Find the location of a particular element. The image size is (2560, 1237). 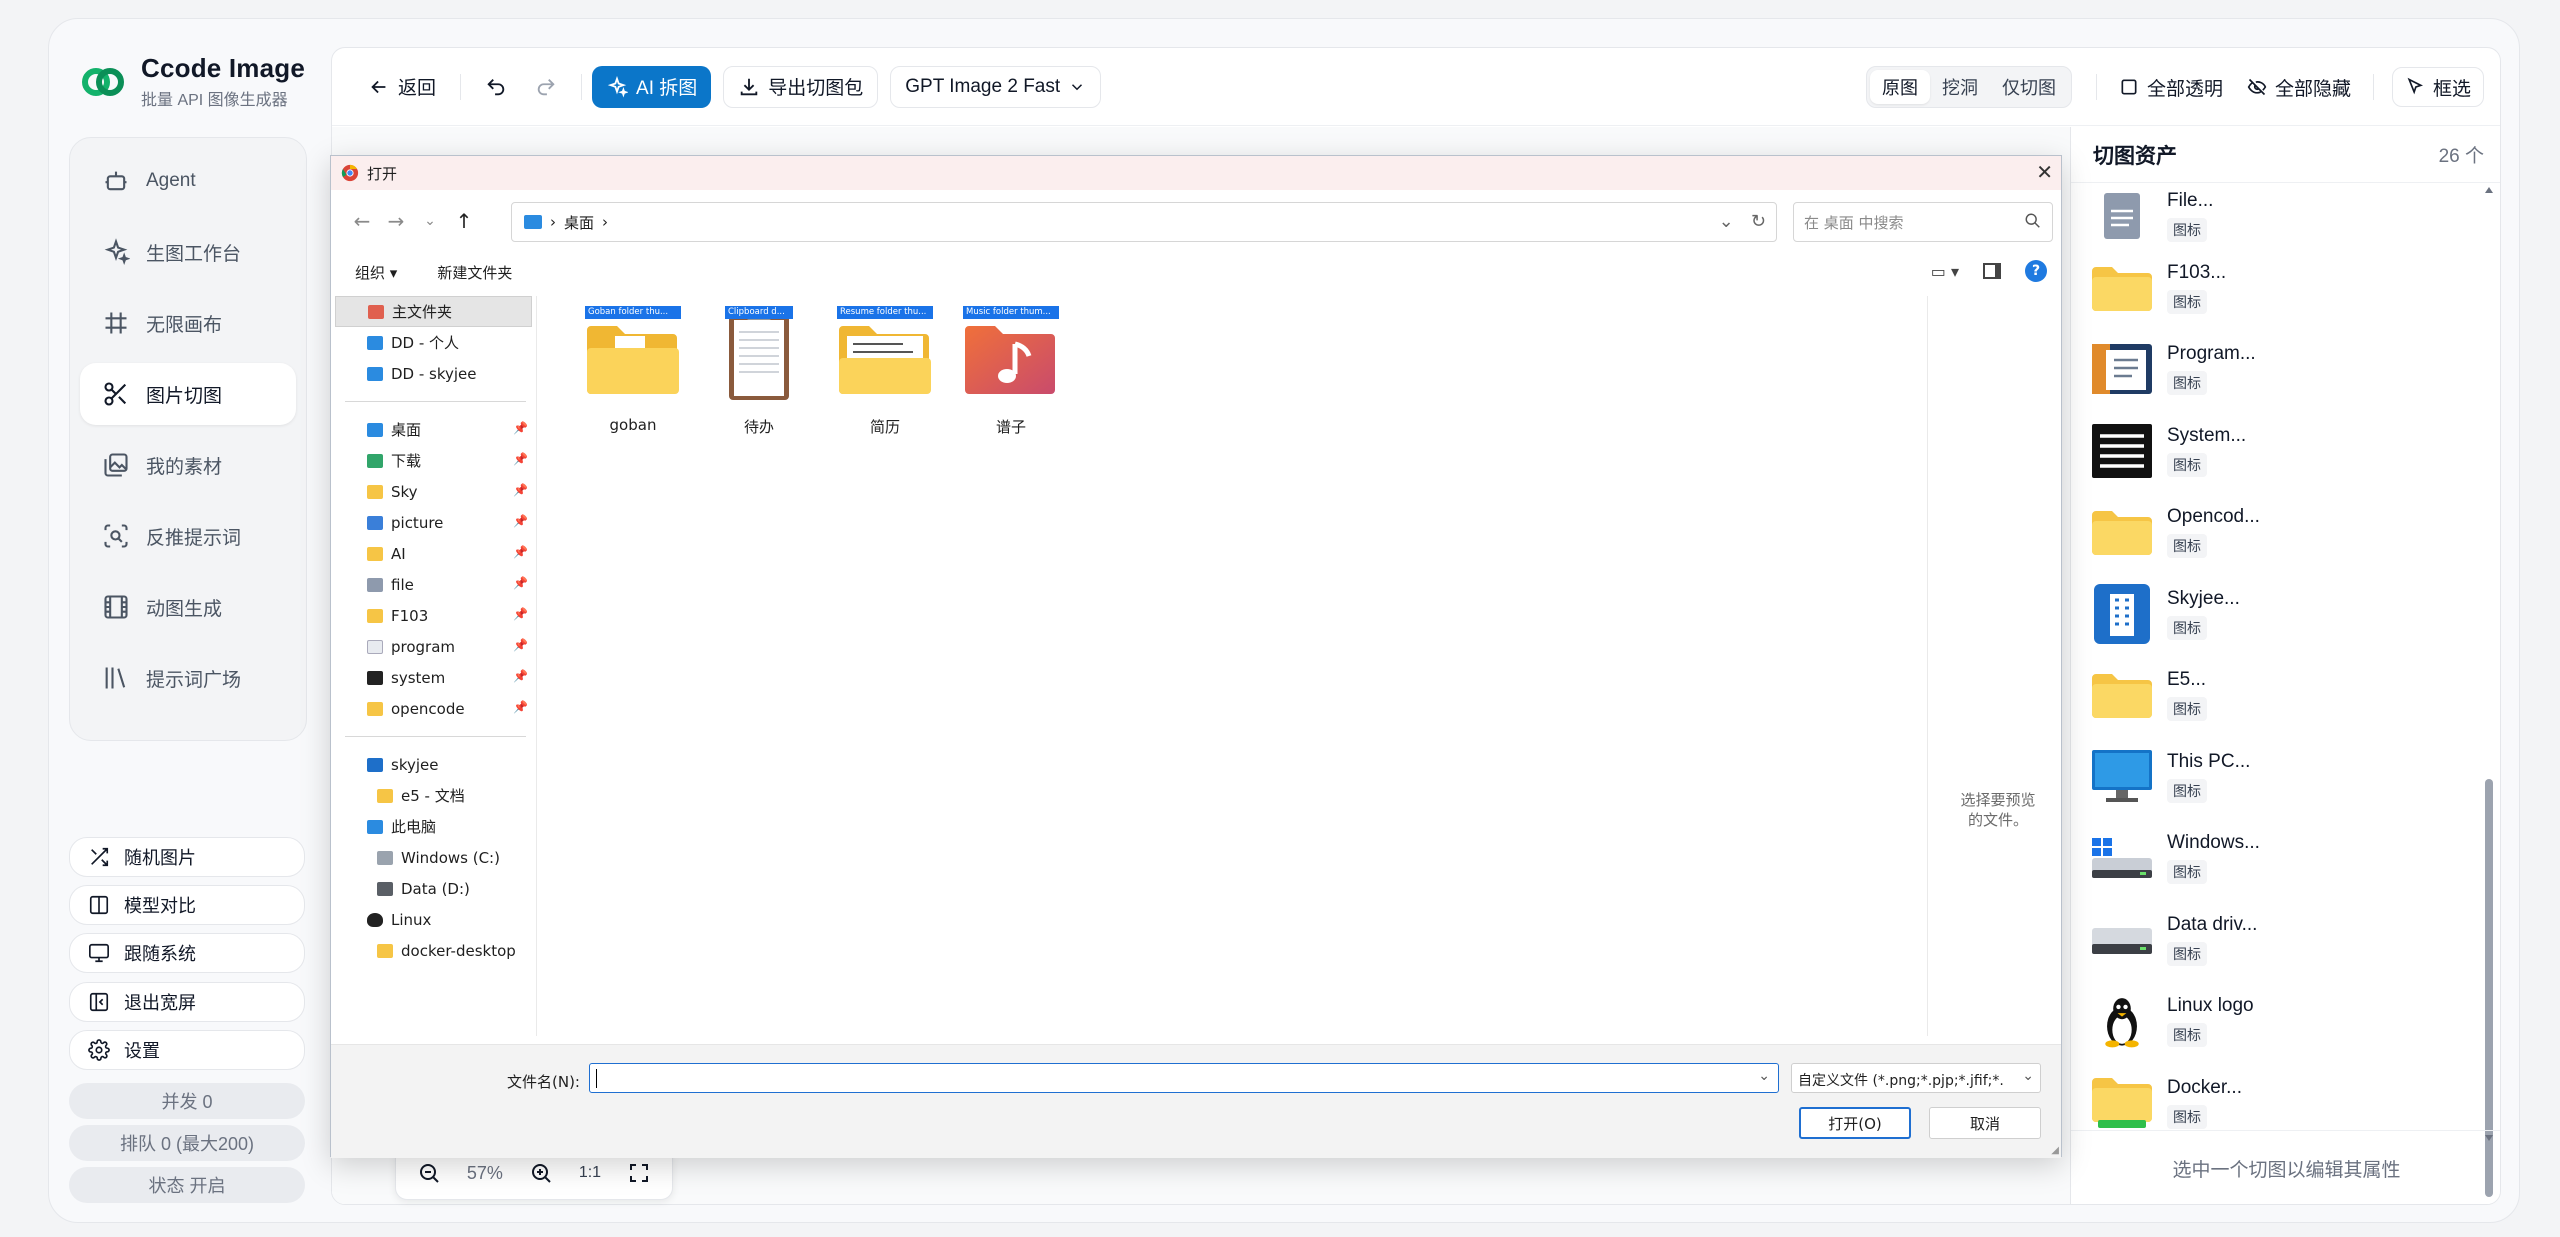

sidebar-item-reverse-prompt: 反推提示词 is located at coordinates (188, 536).